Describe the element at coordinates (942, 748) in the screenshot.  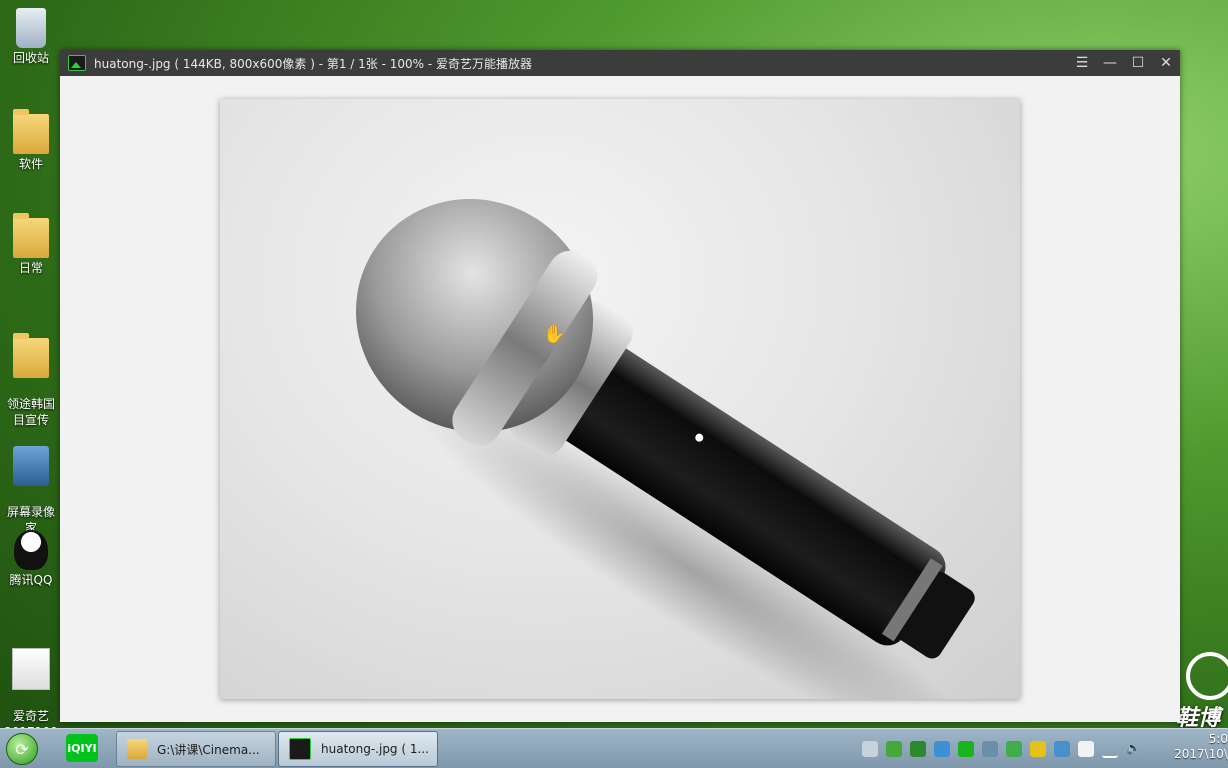
I see `cloud-icon` at that location.